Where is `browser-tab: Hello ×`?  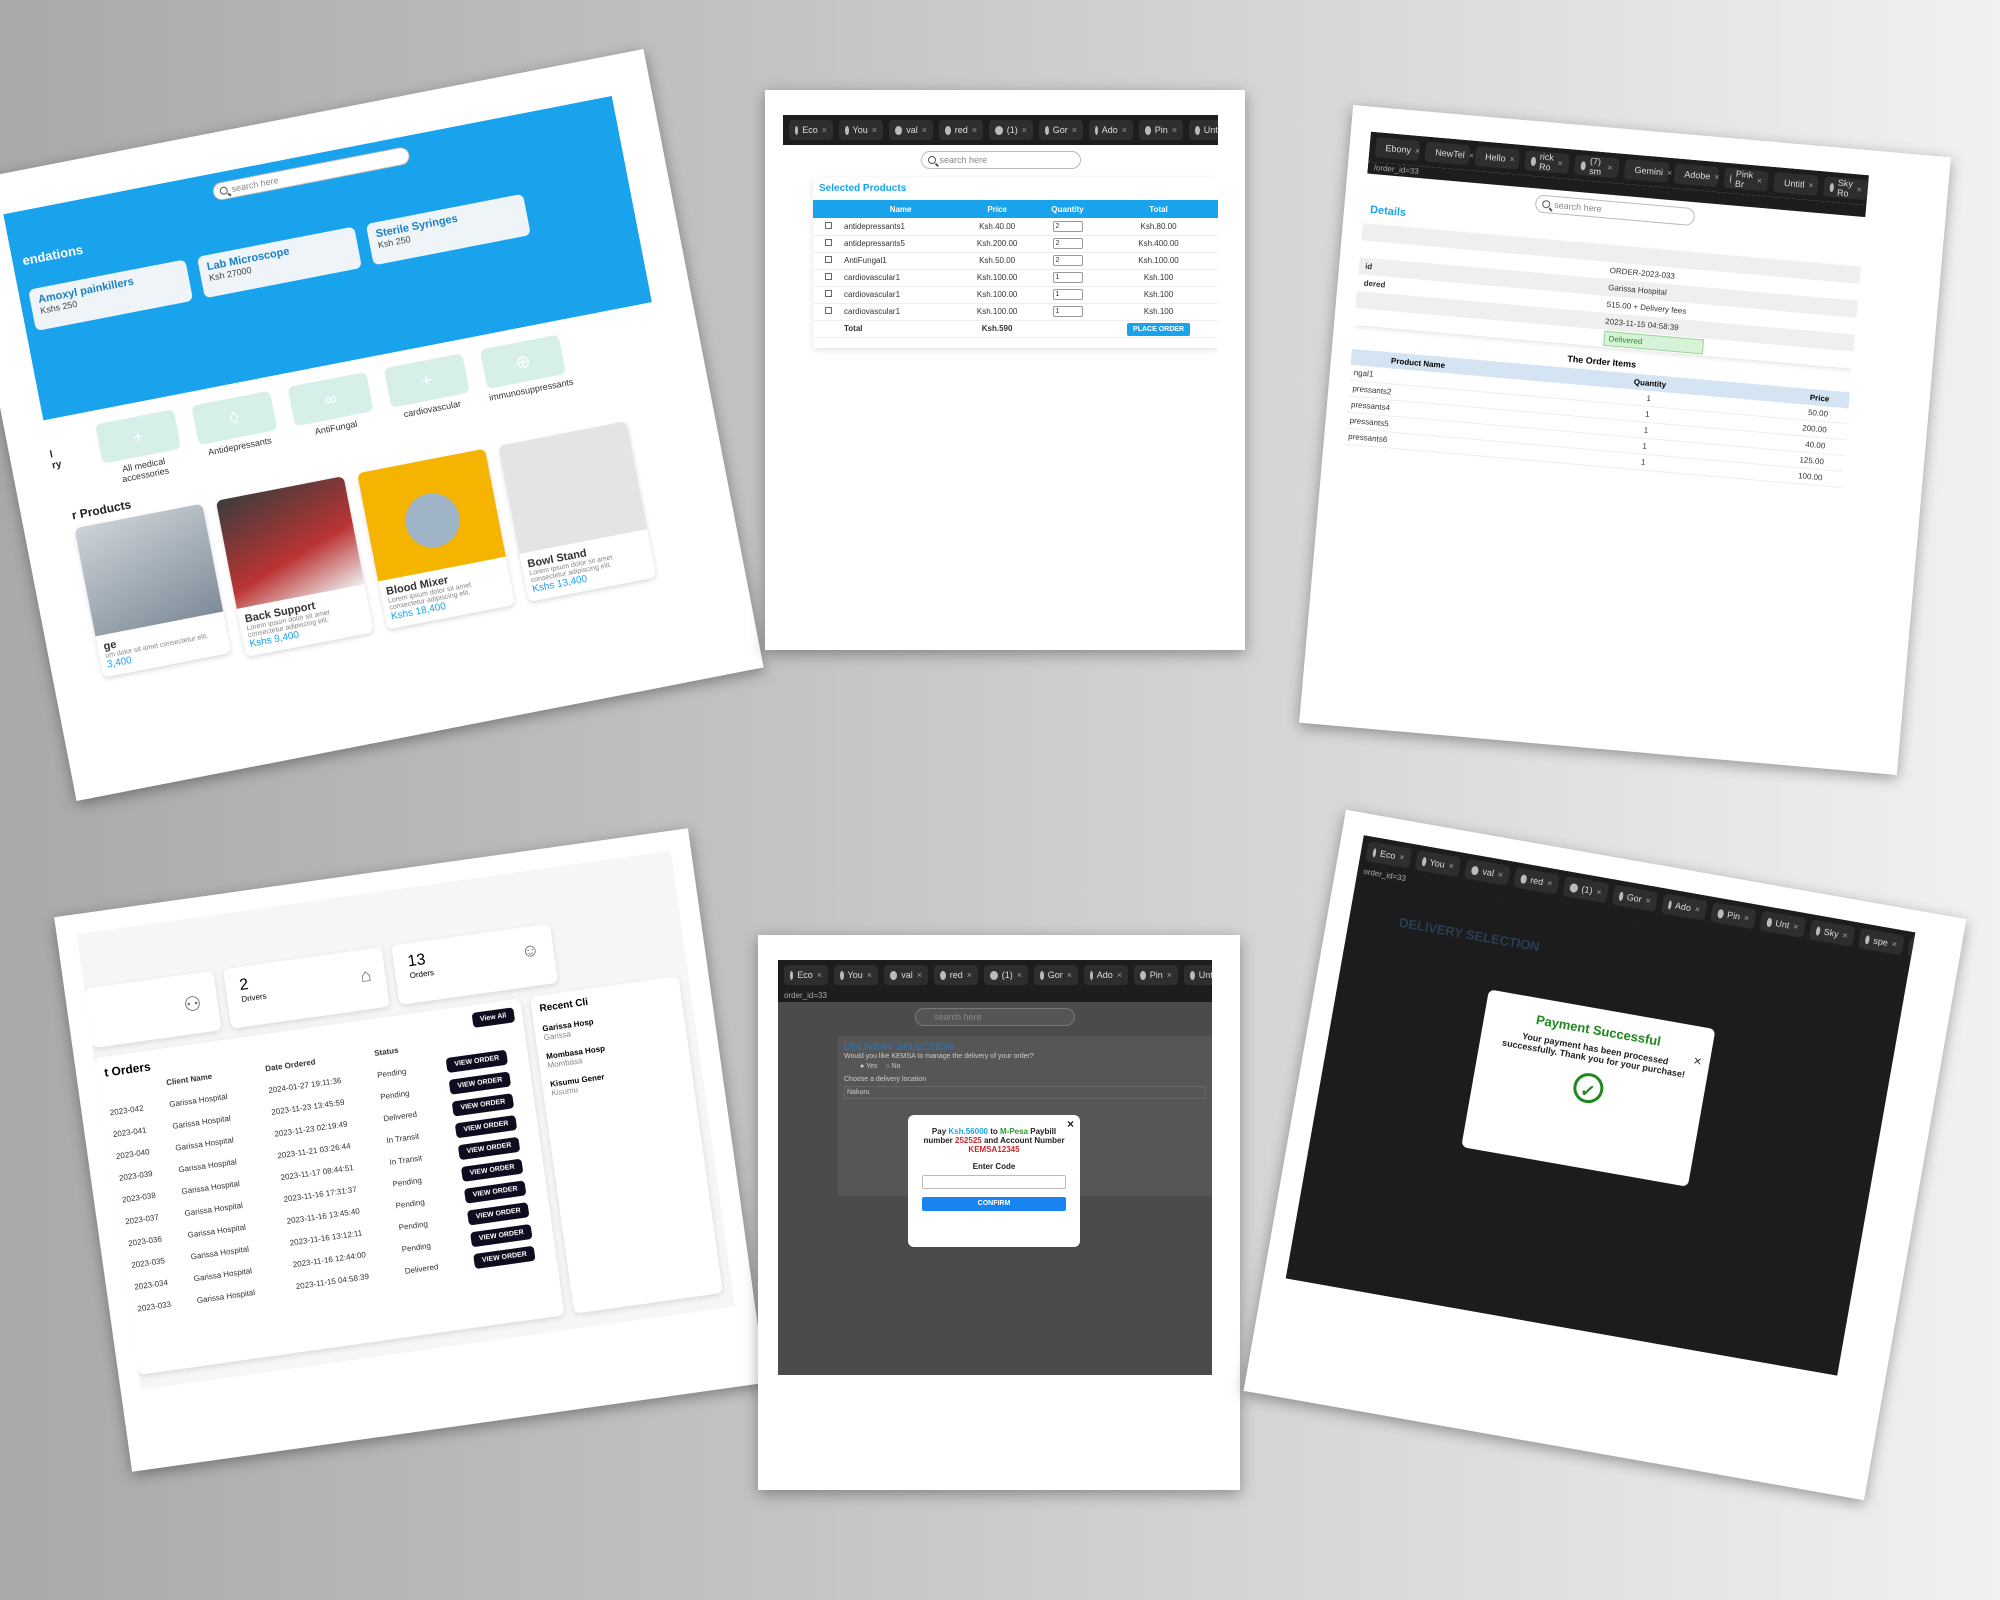 browser-tab: Hello × is located at coordinates (1497, 157).